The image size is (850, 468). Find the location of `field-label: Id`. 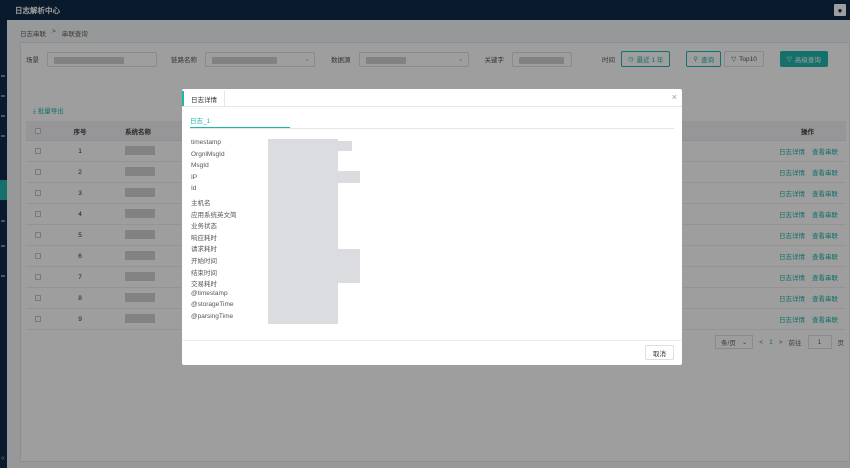

field-label: Id is located at coordinates (194, 189).